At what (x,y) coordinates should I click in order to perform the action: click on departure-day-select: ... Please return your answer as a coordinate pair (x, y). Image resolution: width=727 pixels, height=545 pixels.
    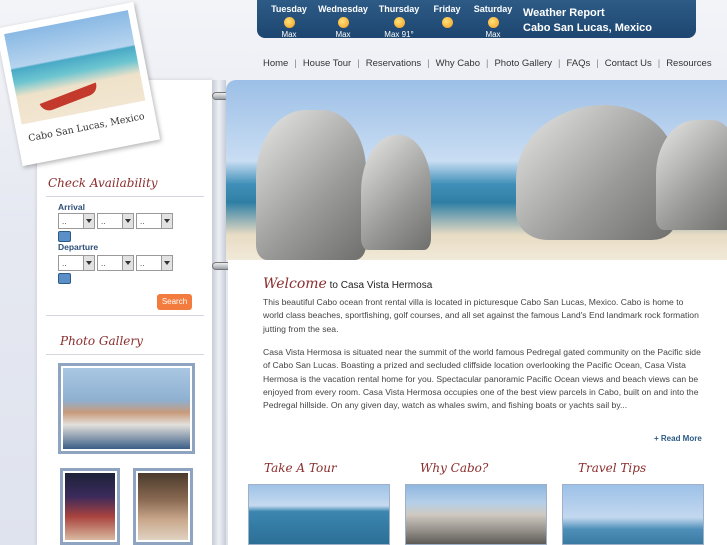
    Looking at the image, I should click on (115, 263).